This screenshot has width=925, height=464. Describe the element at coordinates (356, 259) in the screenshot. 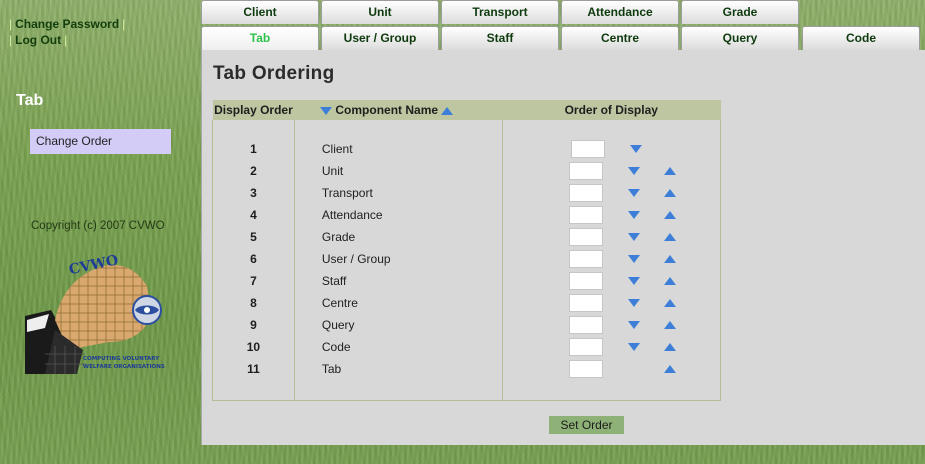

I see `row-name: User / Group` at that location.